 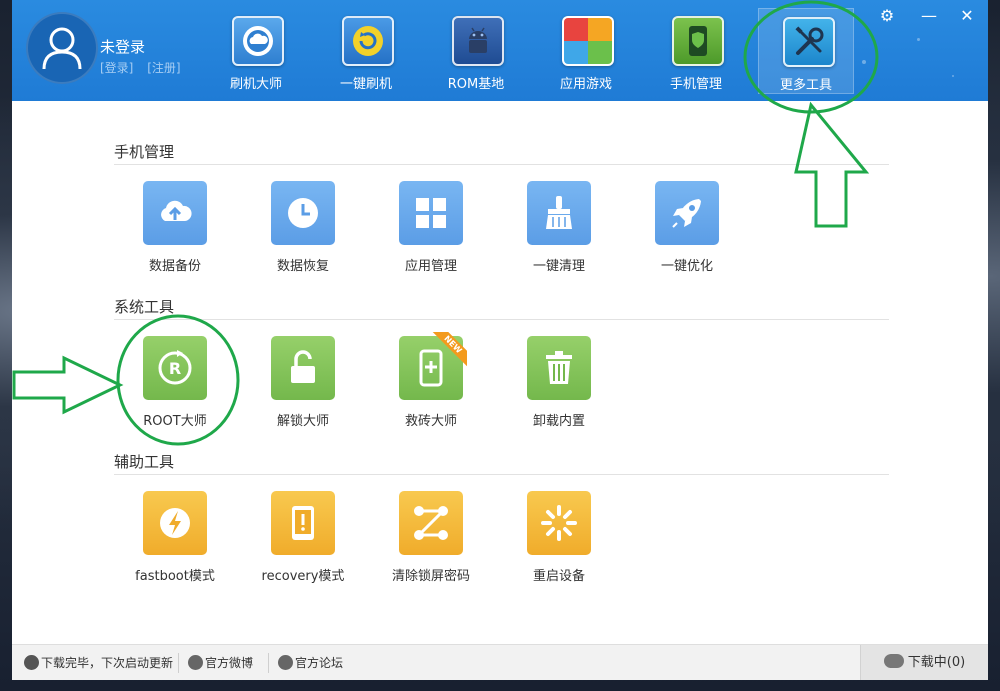 I want to click on register-link: [注册], so click(x=163, y=68).